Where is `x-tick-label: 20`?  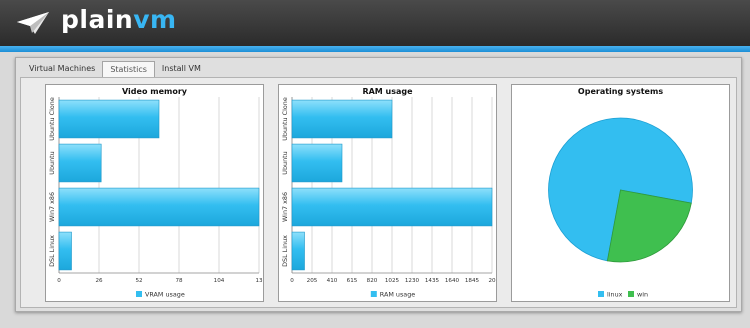 x-tick-label: 20 is located at coordinates (492, 281).